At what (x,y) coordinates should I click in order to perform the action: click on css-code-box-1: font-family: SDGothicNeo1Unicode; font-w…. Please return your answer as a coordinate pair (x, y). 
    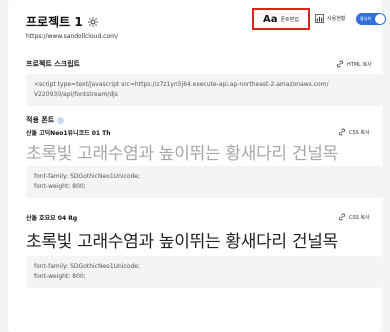
    Looking at the image, I should click on (204, 182).